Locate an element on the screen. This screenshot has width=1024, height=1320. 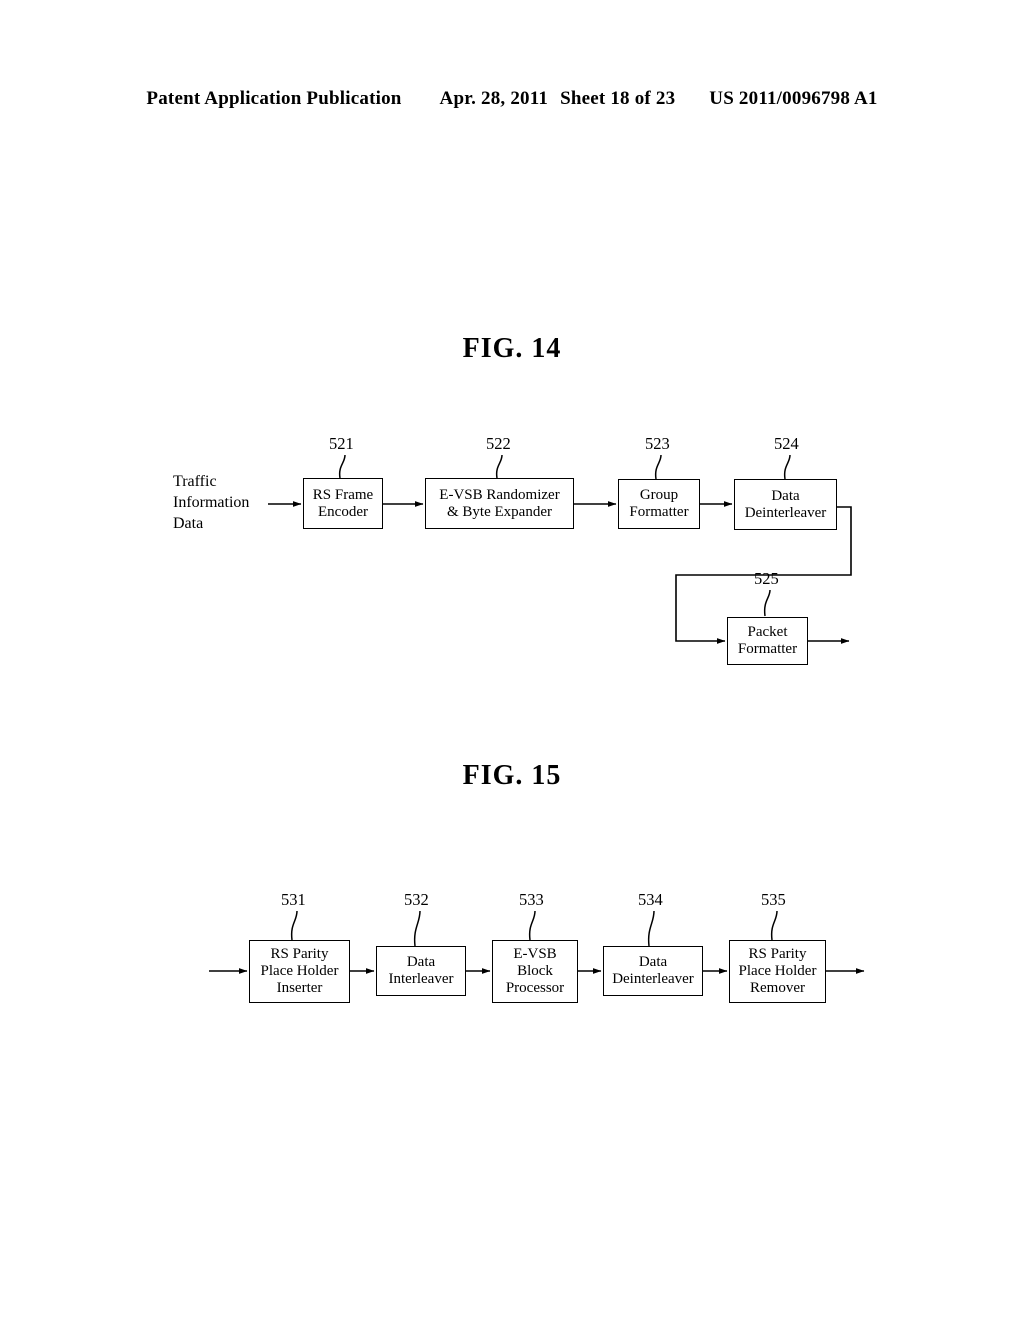
block-data-deinterleaver-fig15: Data Deinterleaver is located at coordinates (653, 971).